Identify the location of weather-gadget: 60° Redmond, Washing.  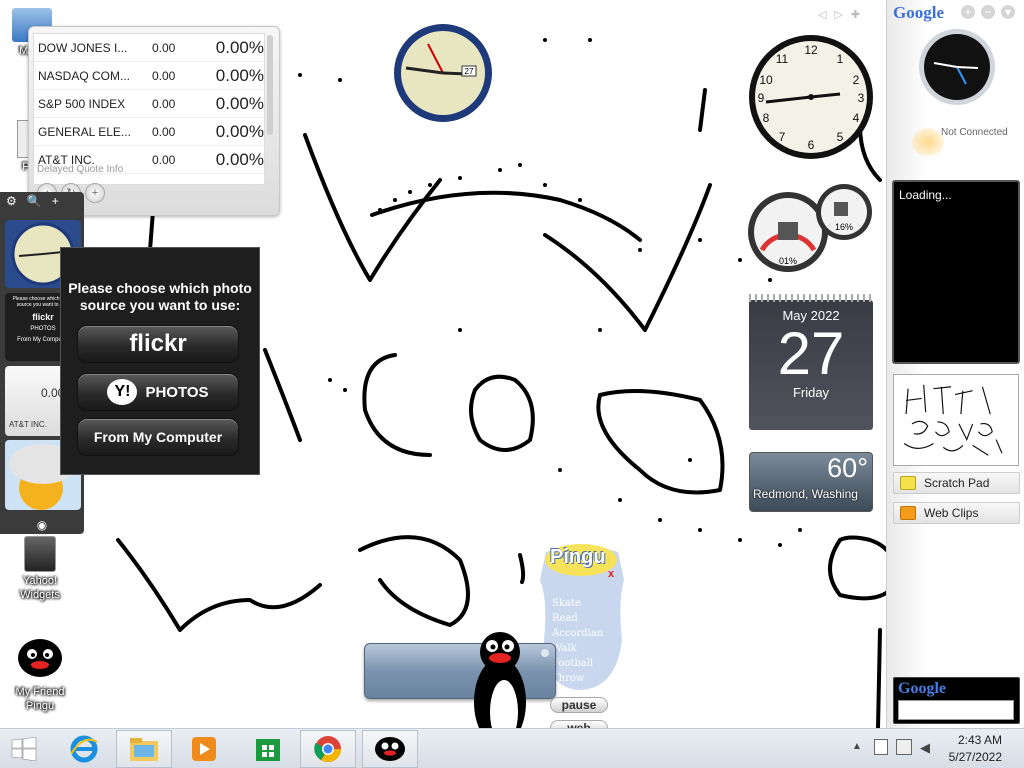
(811, 482).